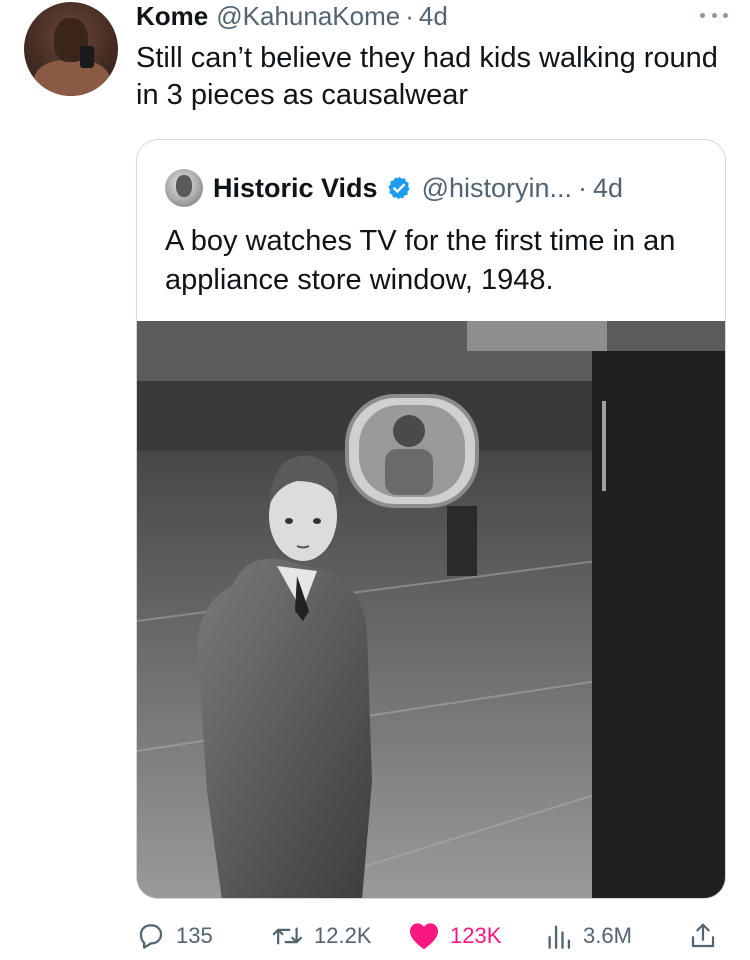  I want to click on verified-badge-icon, so click(399, 188).